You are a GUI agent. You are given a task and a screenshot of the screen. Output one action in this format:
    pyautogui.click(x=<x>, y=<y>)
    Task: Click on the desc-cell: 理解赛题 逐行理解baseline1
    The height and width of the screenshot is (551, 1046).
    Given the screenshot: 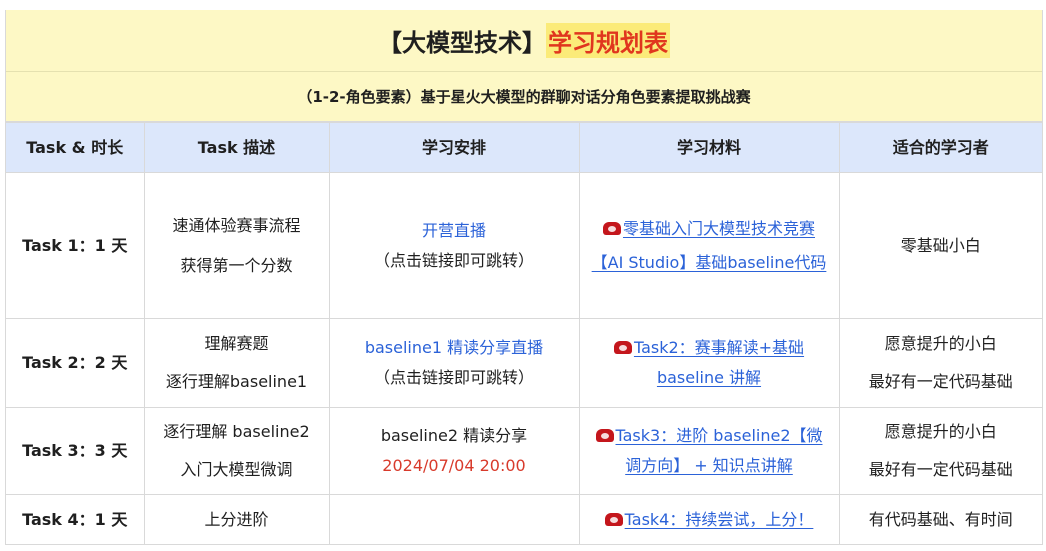 What is the action you would take?
    pyautogui.click(x=236, y=363)
    